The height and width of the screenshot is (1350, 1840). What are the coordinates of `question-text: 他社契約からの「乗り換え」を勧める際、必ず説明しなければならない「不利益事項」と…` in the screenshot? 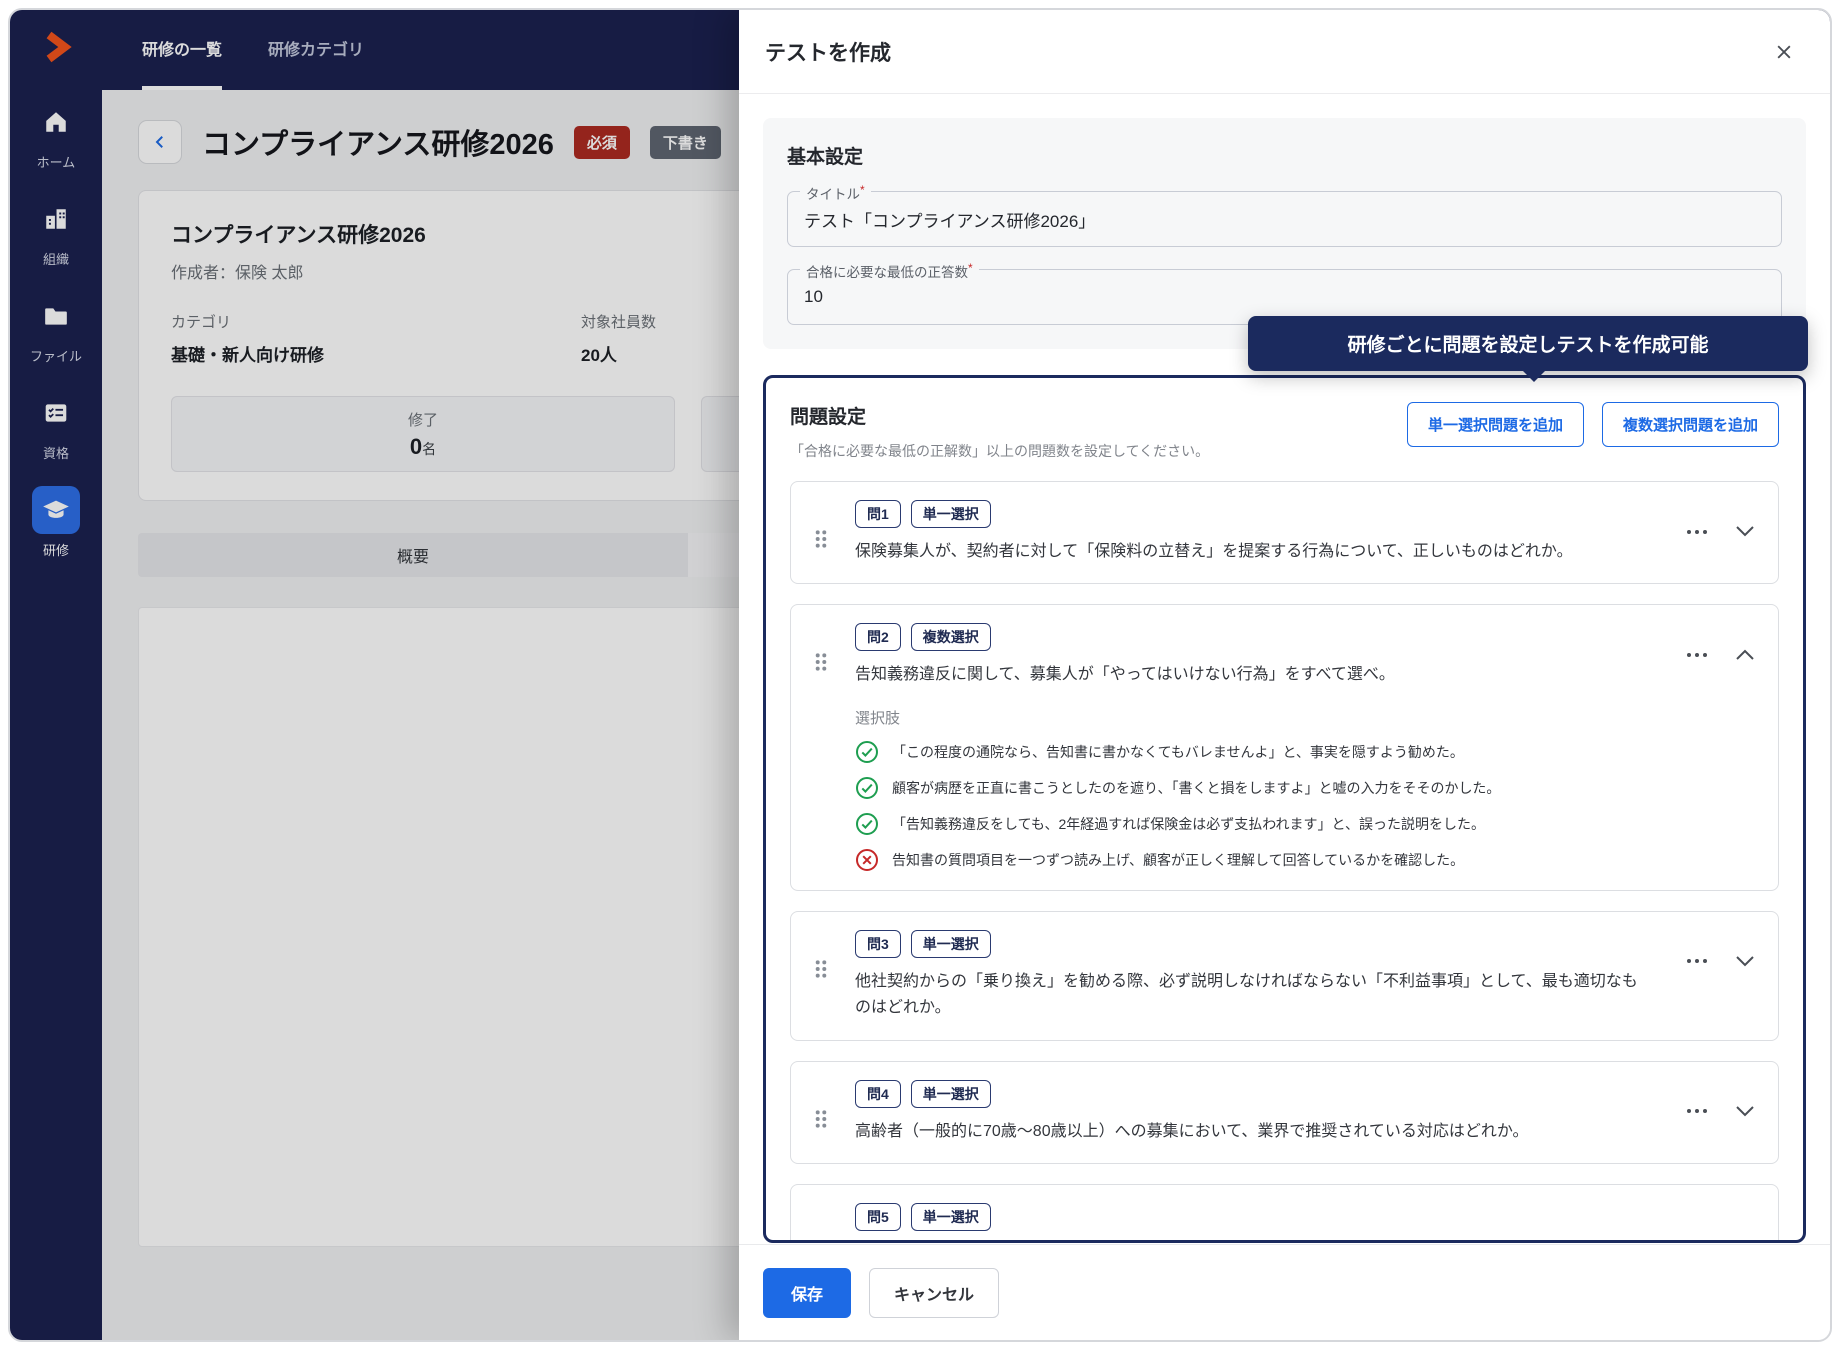 It's located at (1246, 994).